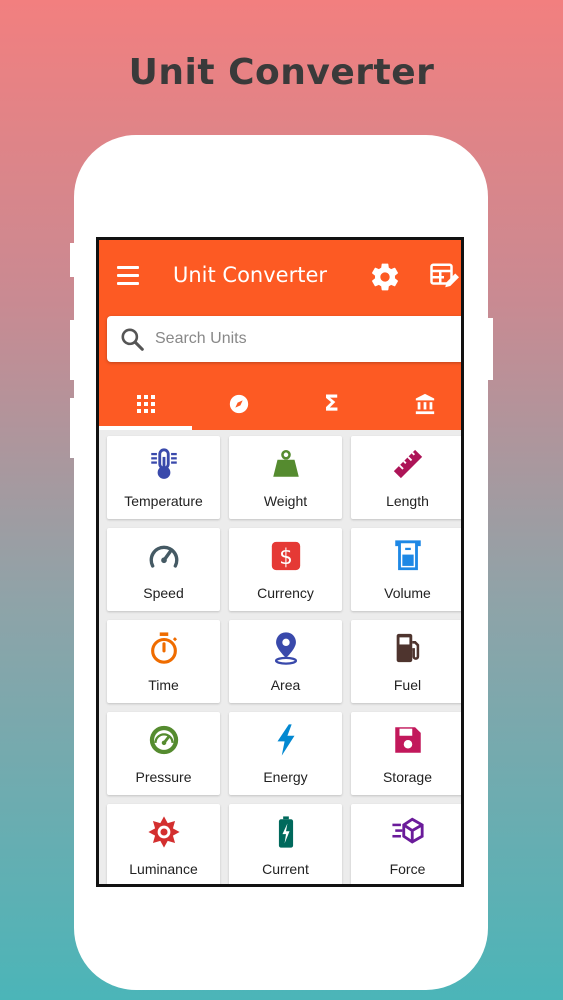 Image resolution: width=563 pixels, height=1000 pixels. I want to click on tab-bank, so click(419, 404).